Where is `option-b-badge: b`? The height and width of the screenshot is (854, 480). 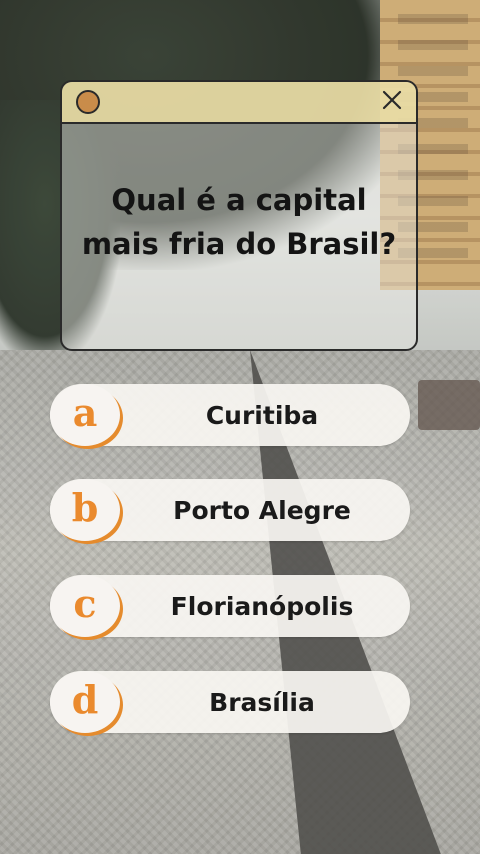
option-b-badge: b is located at coordinates (85, 510).